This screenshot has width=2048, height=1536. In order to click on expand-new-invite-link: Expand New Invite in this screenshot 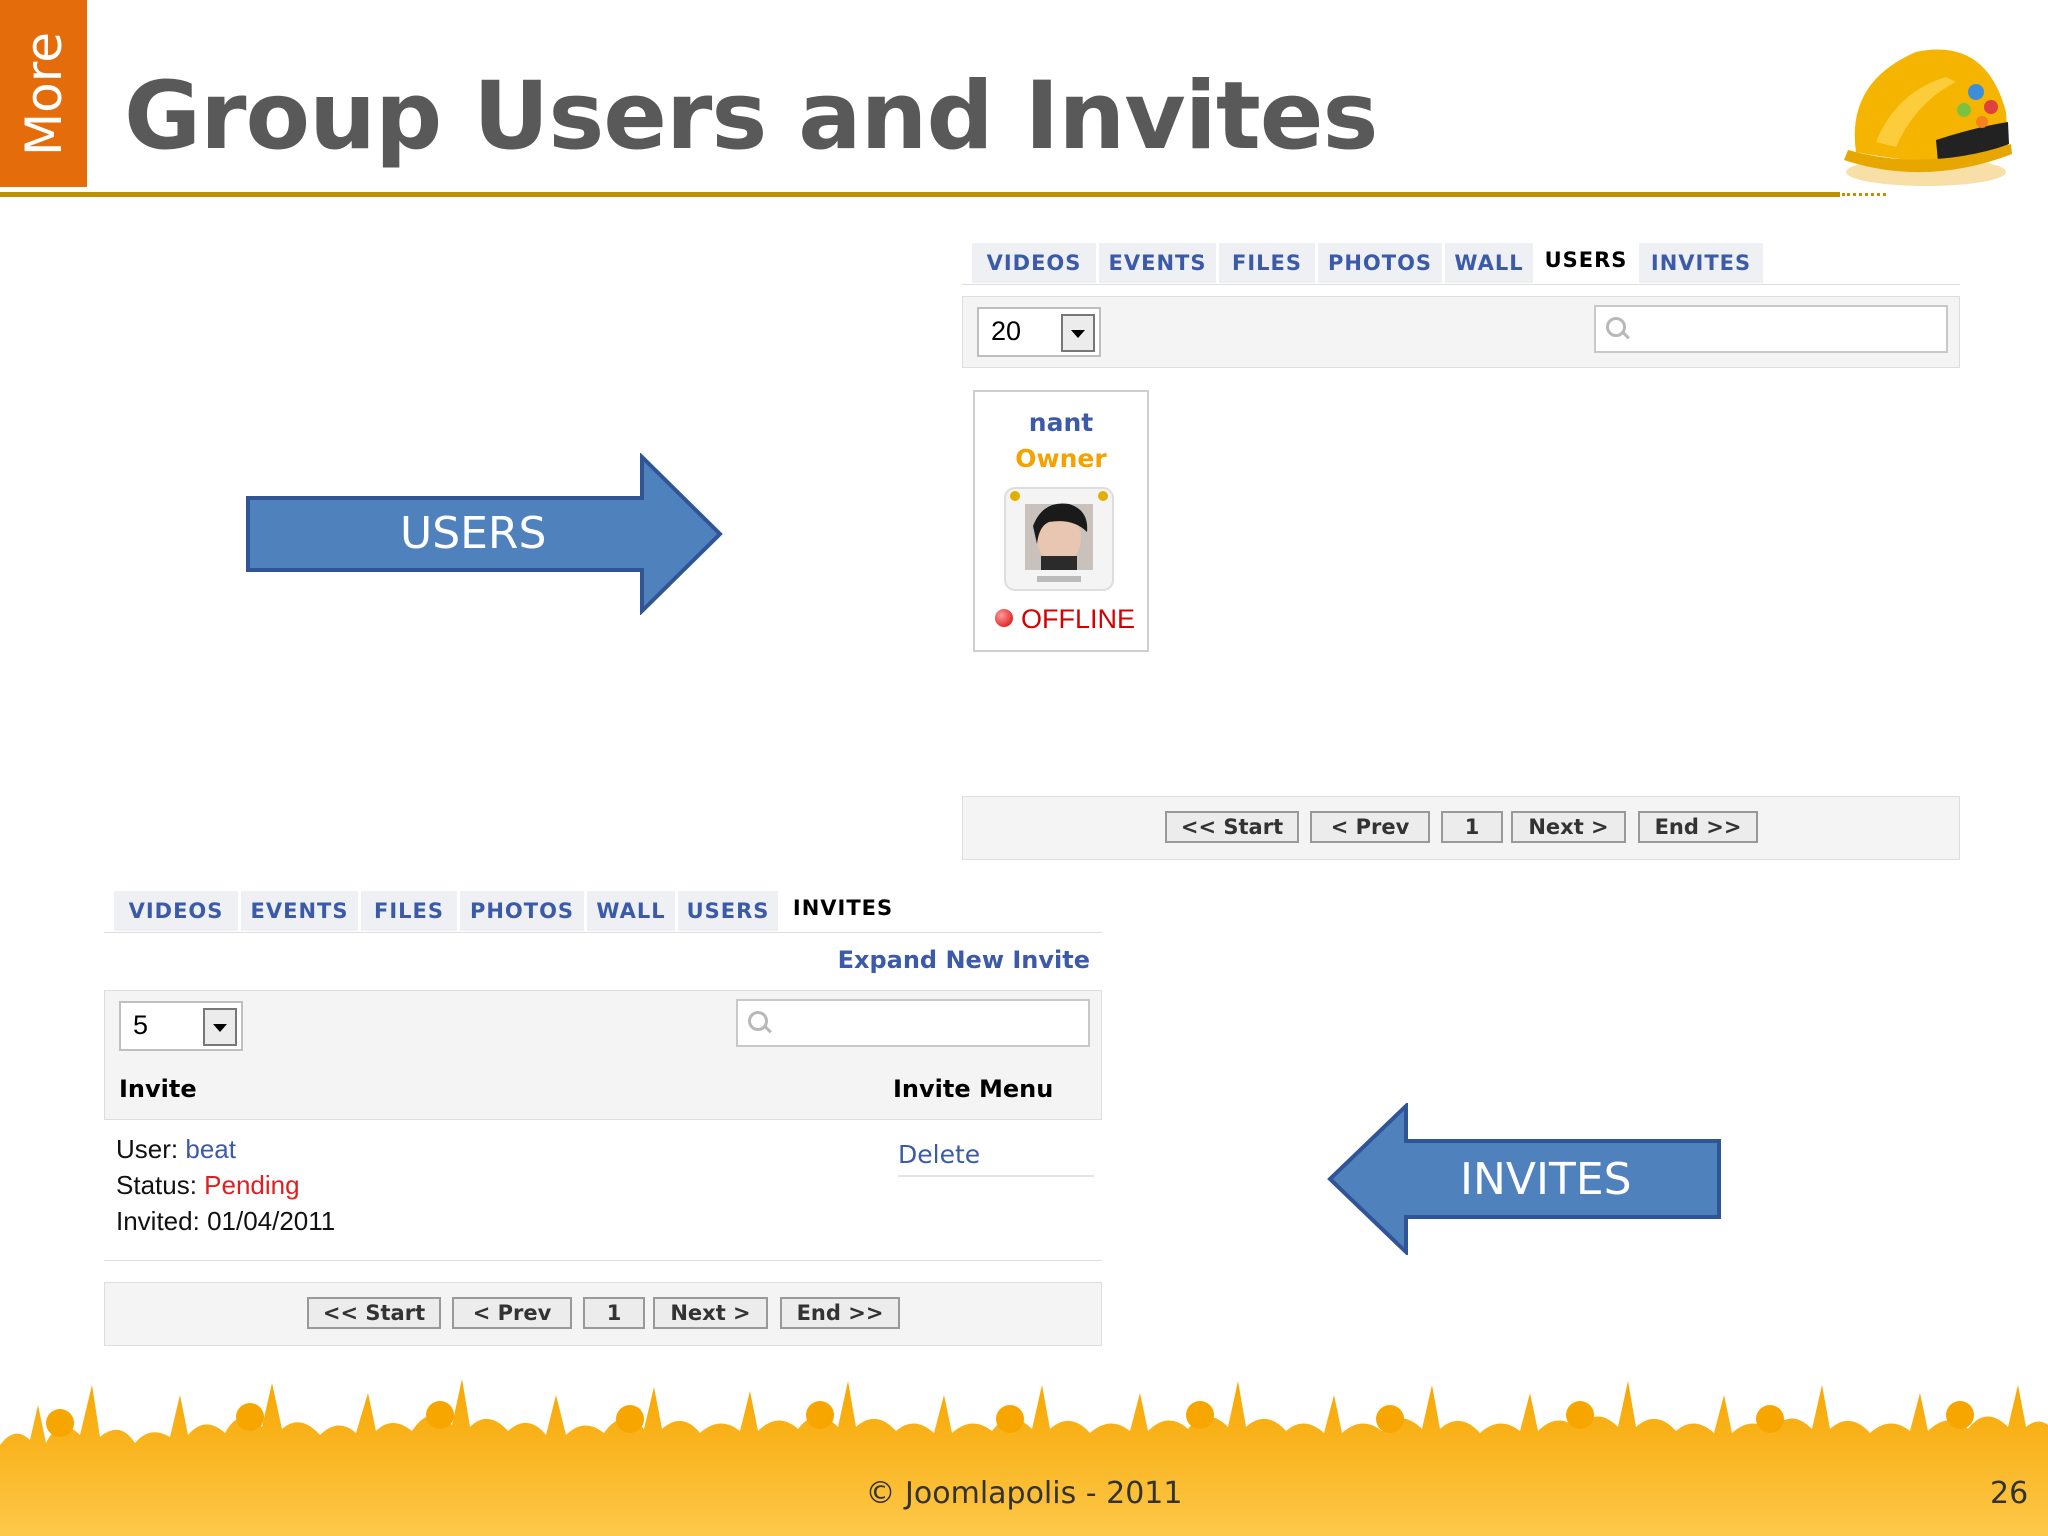, I will do `click(964, 960)`.